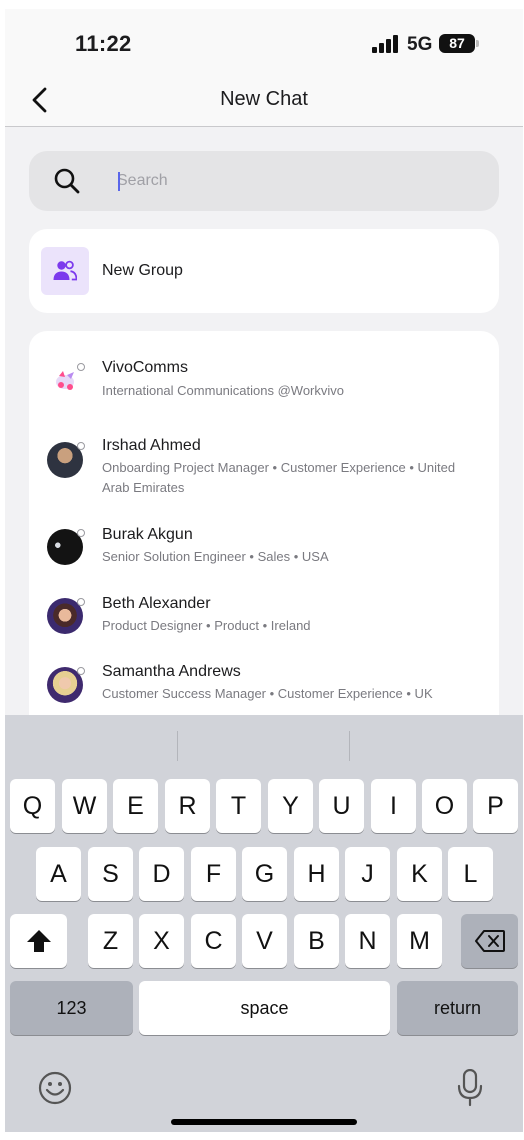 The image size is (524, 1140). What do you see at coordinates (71, 1008) in the screenshot?
I see `numbers-key: 123` at bounding box center [71, 1008].